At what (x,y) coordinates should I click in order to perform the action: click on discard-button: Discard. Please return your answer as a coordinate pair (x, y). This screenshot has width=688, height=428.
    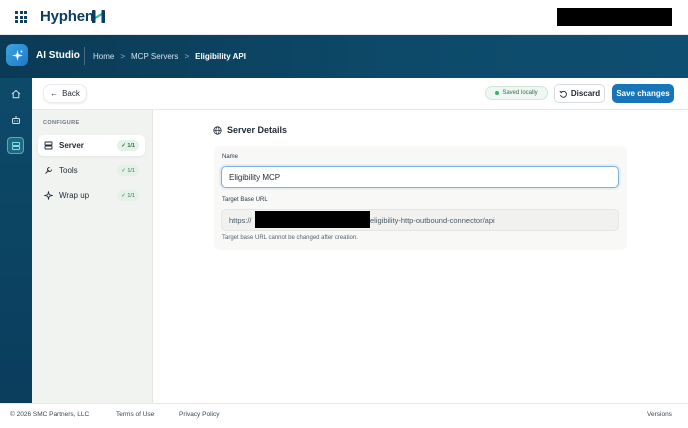
    Looking at the image, I should click on (579, 93).